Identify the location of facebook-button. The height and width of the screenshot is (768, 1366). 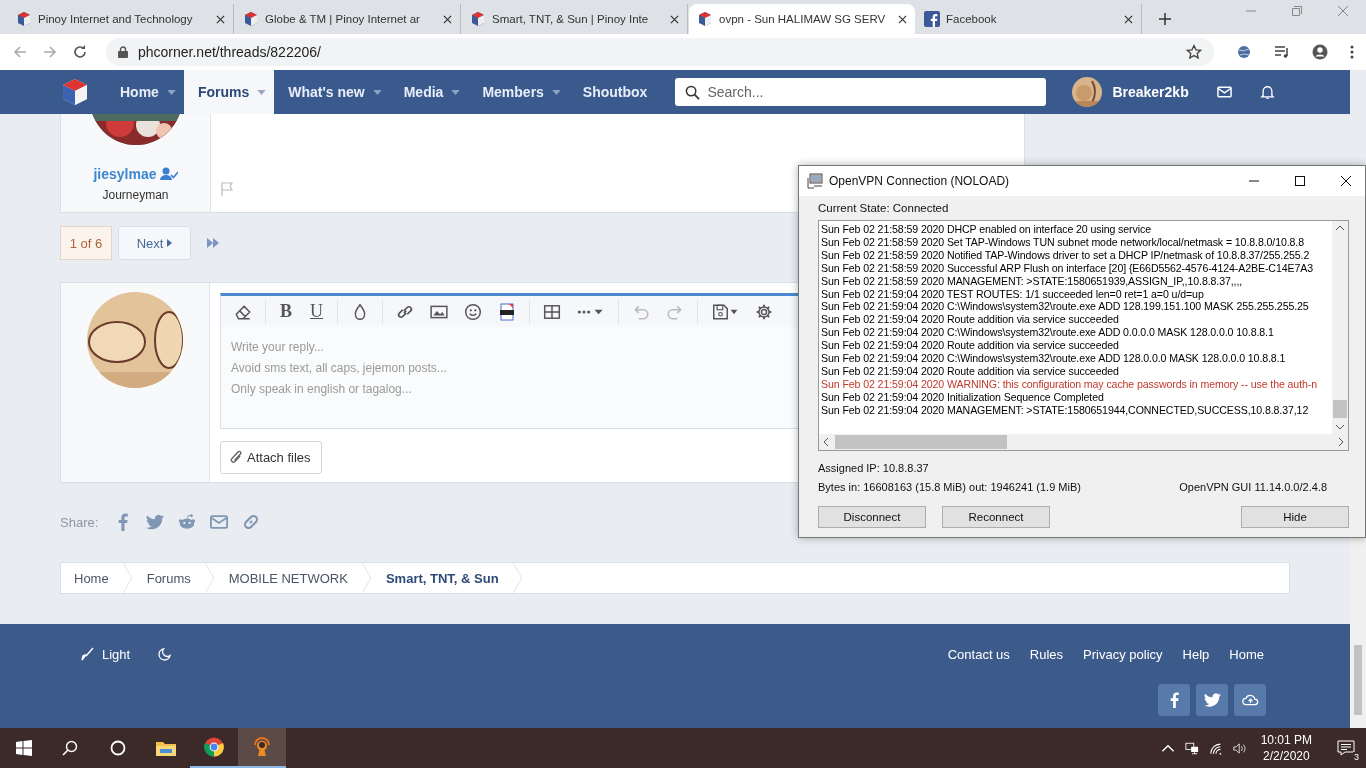
(1174, 700).